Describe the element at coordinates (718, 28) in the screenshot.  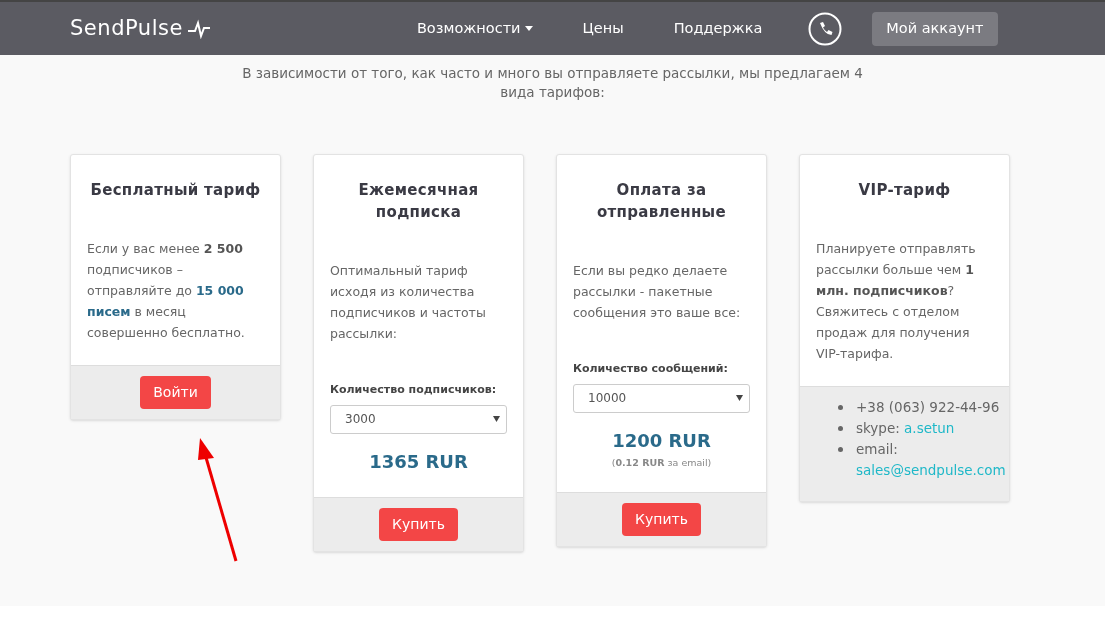
I see `nav-link: Поддержка` at that location.